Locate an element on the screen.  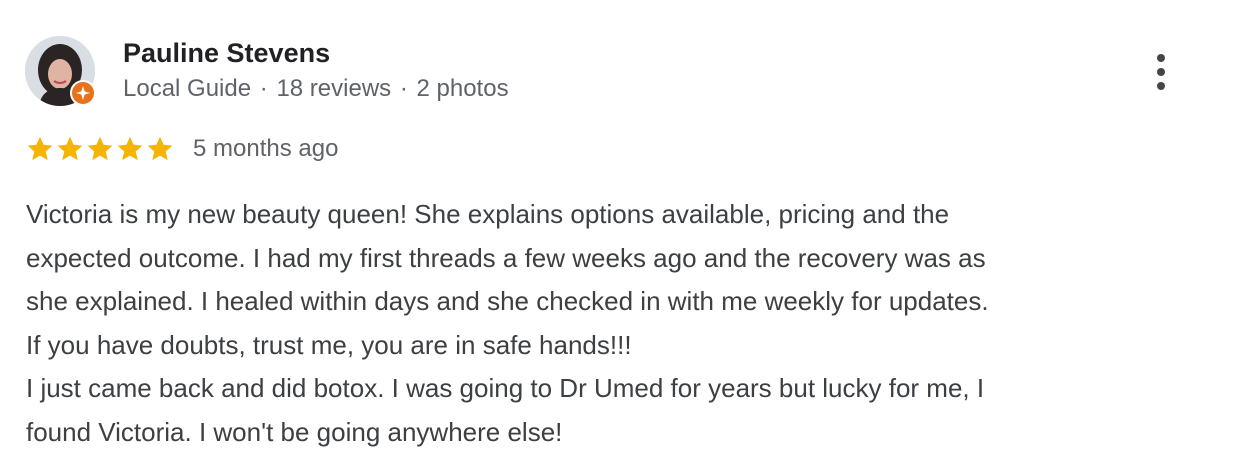
photo-count: 2 photos is located at coordinates (462, 88).